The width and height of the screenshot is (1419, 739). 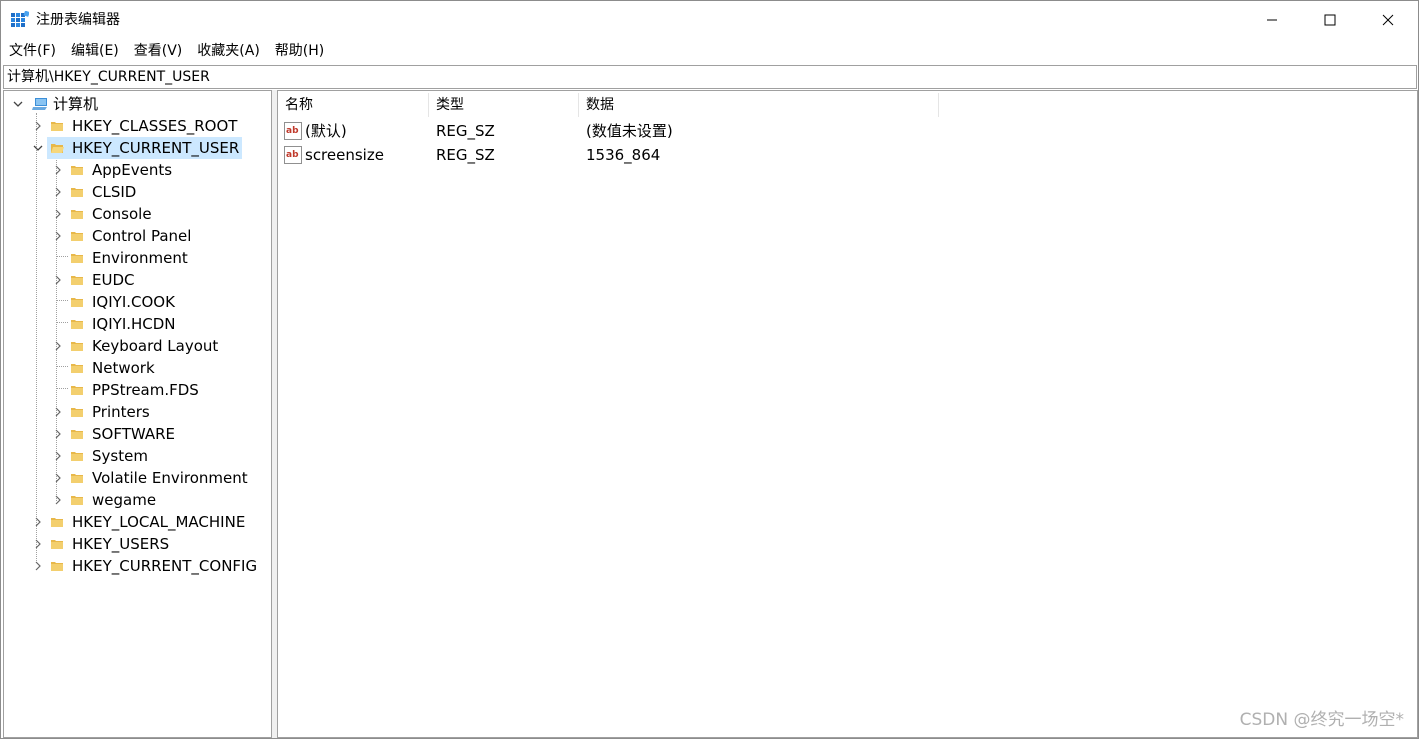 I want to click on menu-bar: 文件(F) 编辑(E) 查看(V) 收藏夹(A) 帮助(H), so click(x=709, y=51).